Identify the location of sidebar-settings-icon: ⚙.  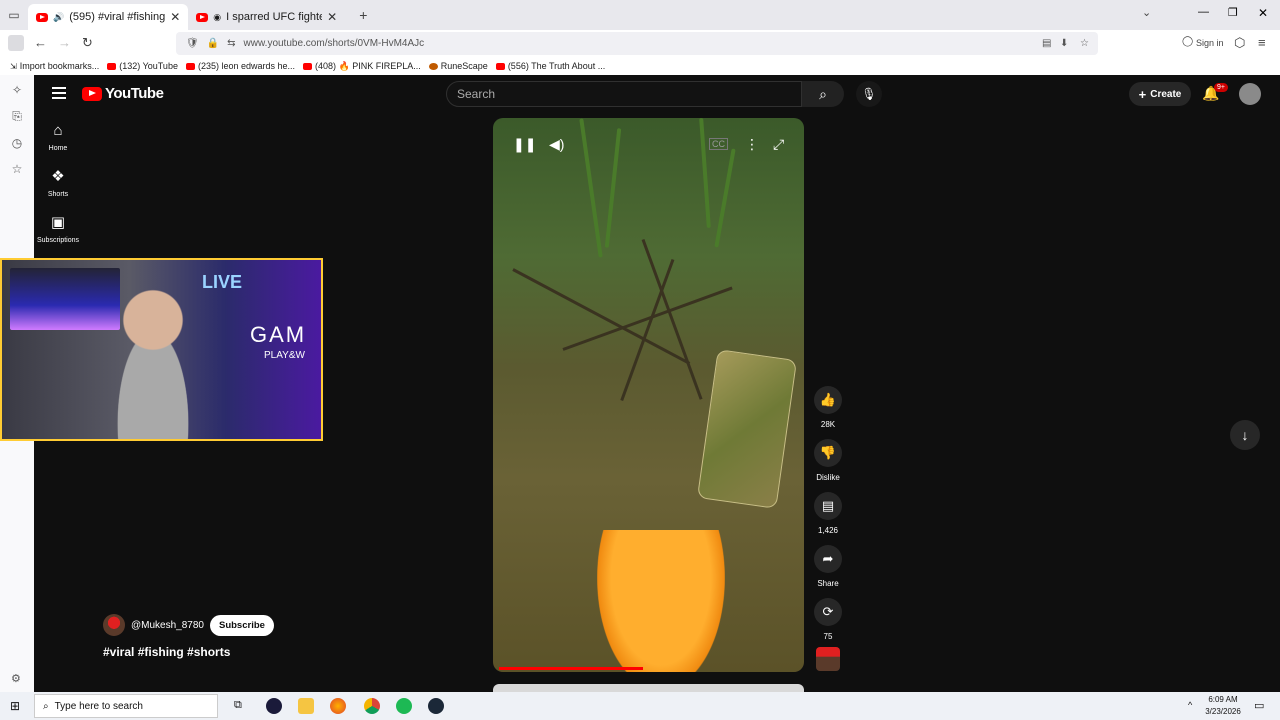
(16, 678).